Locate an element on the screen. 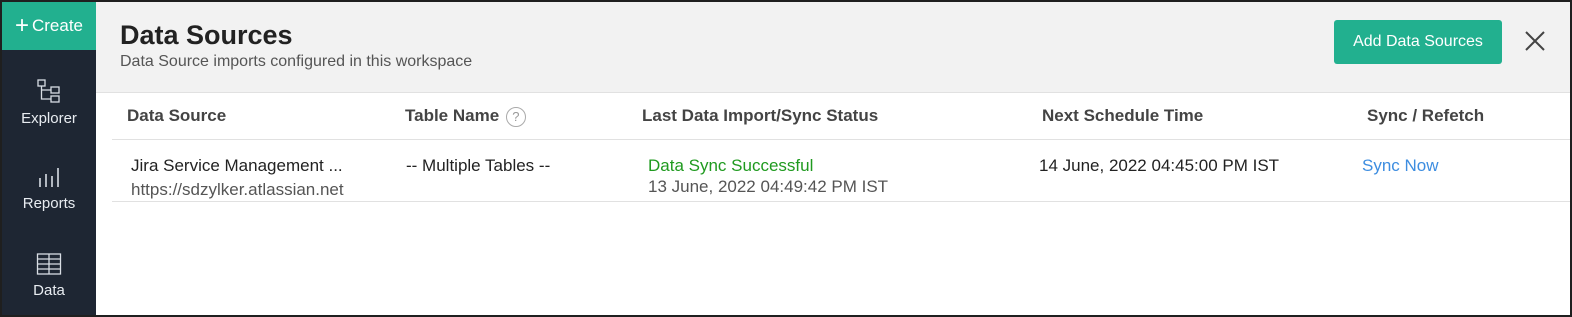 This screenshot has height=317, width=1572. create-button: + Create is located at coordinates (49, 26).